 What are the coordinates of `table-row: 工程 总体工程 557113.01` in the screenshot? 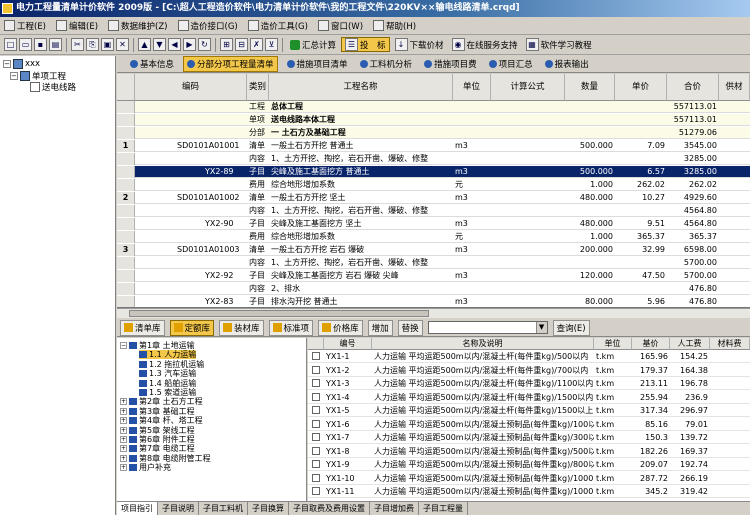 It's located at (433, 107).